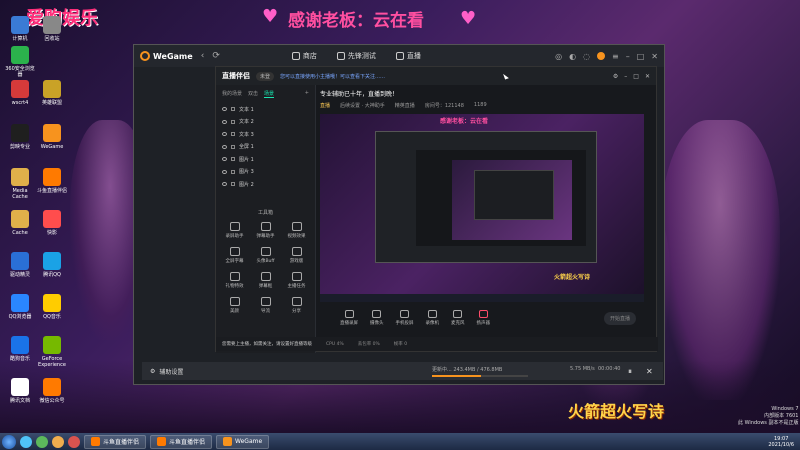 Image resolution: width=800 pixels, height=450 pixels. What do you see at coordinates (253, 94) in the screenshot?
I see `tab-double-click: 双击` at bounding box center [253, 94].